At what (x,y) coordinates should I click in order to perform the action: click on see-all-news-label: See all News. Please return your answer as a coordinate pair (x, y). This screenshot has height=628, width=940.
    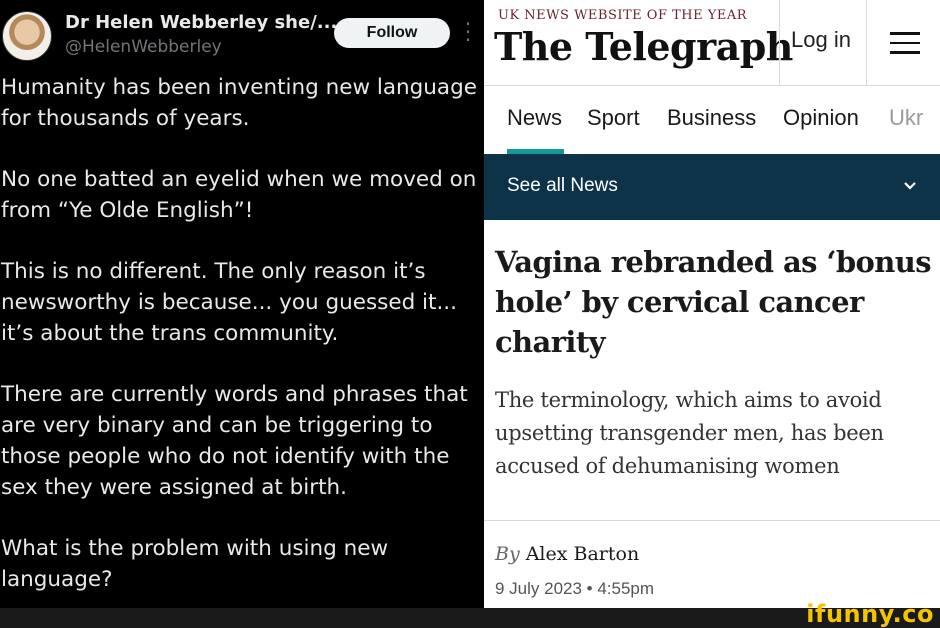
    Looking at the image, I should click on (562, 185).